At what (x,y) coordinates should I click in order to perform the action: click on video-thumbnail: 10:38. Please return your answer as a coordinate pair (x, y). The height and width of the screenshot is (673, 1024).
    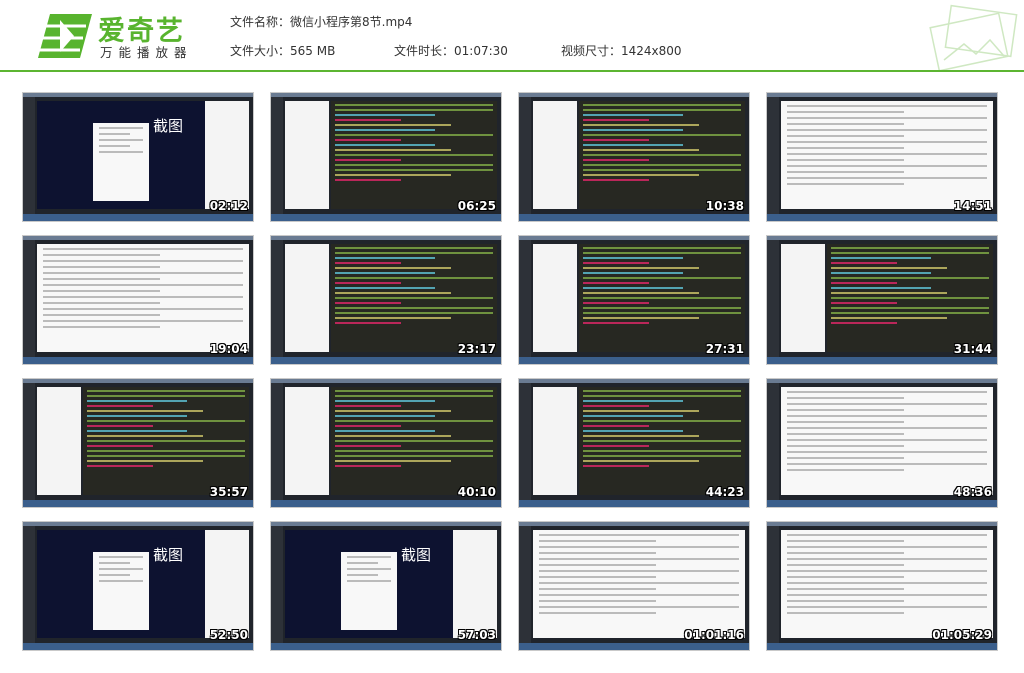
    Looking at the image, I should click on (634, 157).